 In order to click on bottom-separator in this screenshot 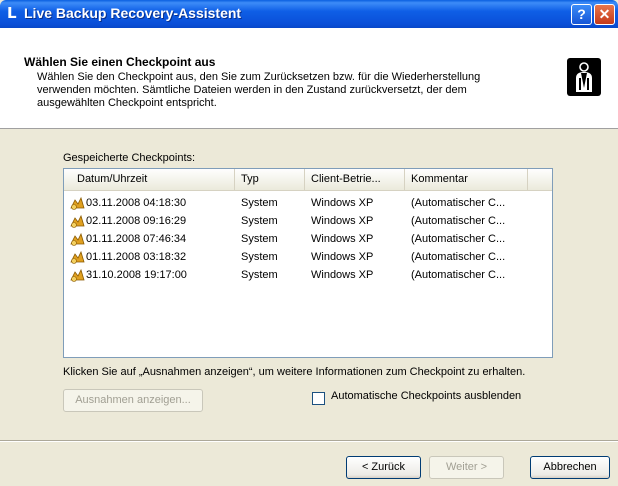, I will do `click(309, 441)`.